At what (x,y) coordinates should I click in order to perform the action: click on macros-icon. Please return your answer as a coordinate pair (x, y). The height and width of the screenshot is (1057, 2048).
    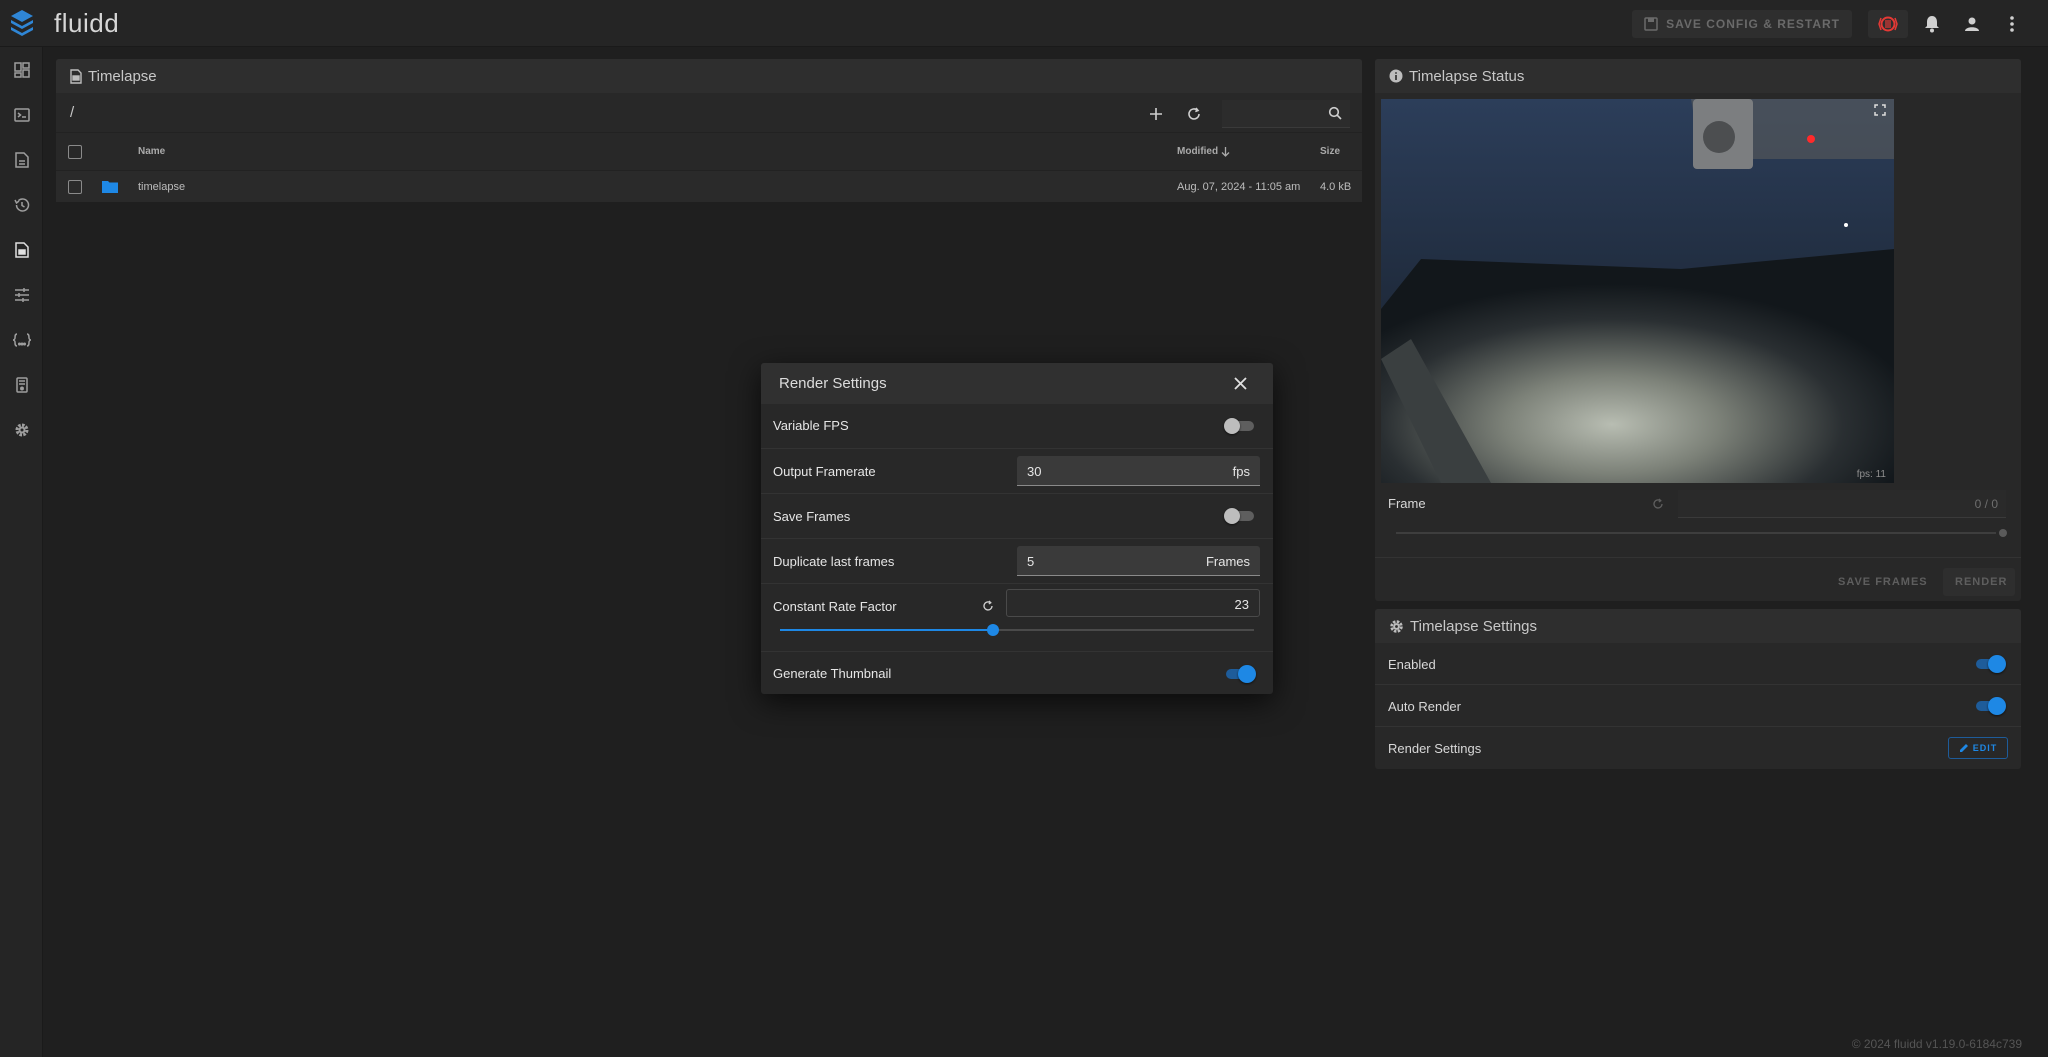
    Looking at the image, I should click on (21, 339).